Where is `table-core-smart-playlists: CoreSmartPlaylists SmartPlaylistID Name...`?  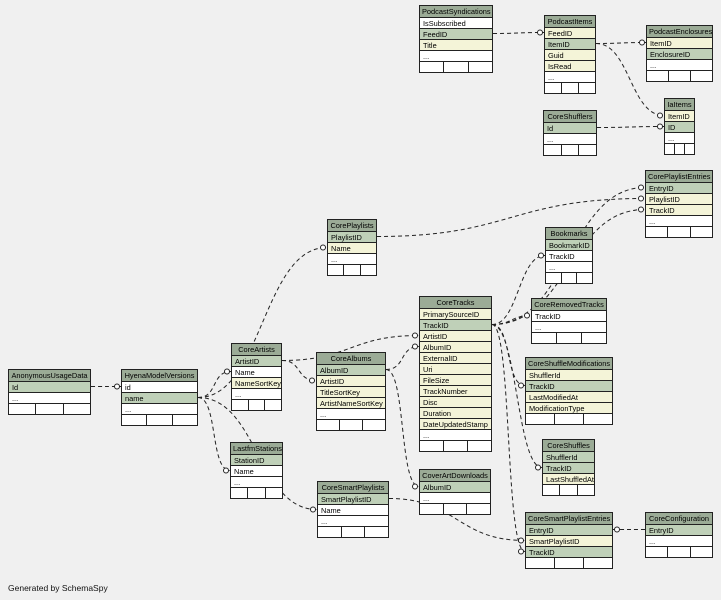 table-core-smart-playlists: CoreSmartPlaylists SmartPlaylistID Name... is located at coordinates (353, 509).